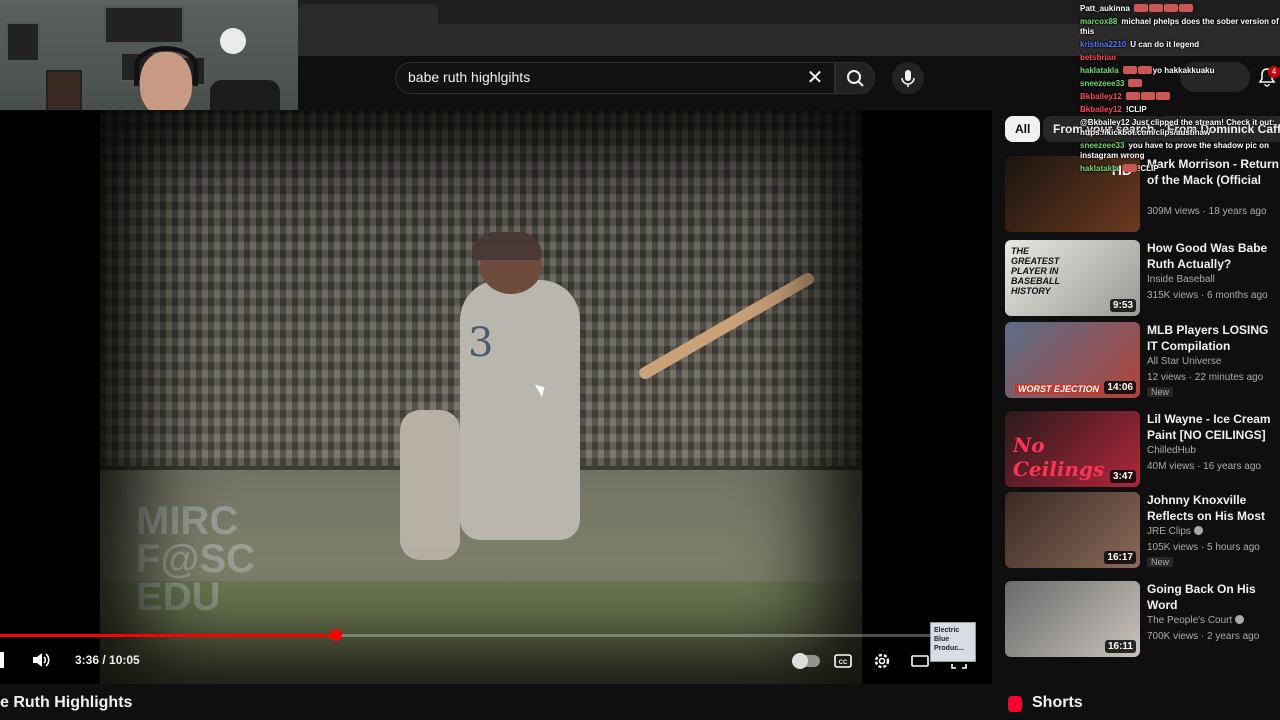 The height and width of the screenshot is (720, 1280). Describe the element at coordinates (1175, 531) in the screenshot. I see `recommendation-channel: JRE Clips` at that location.